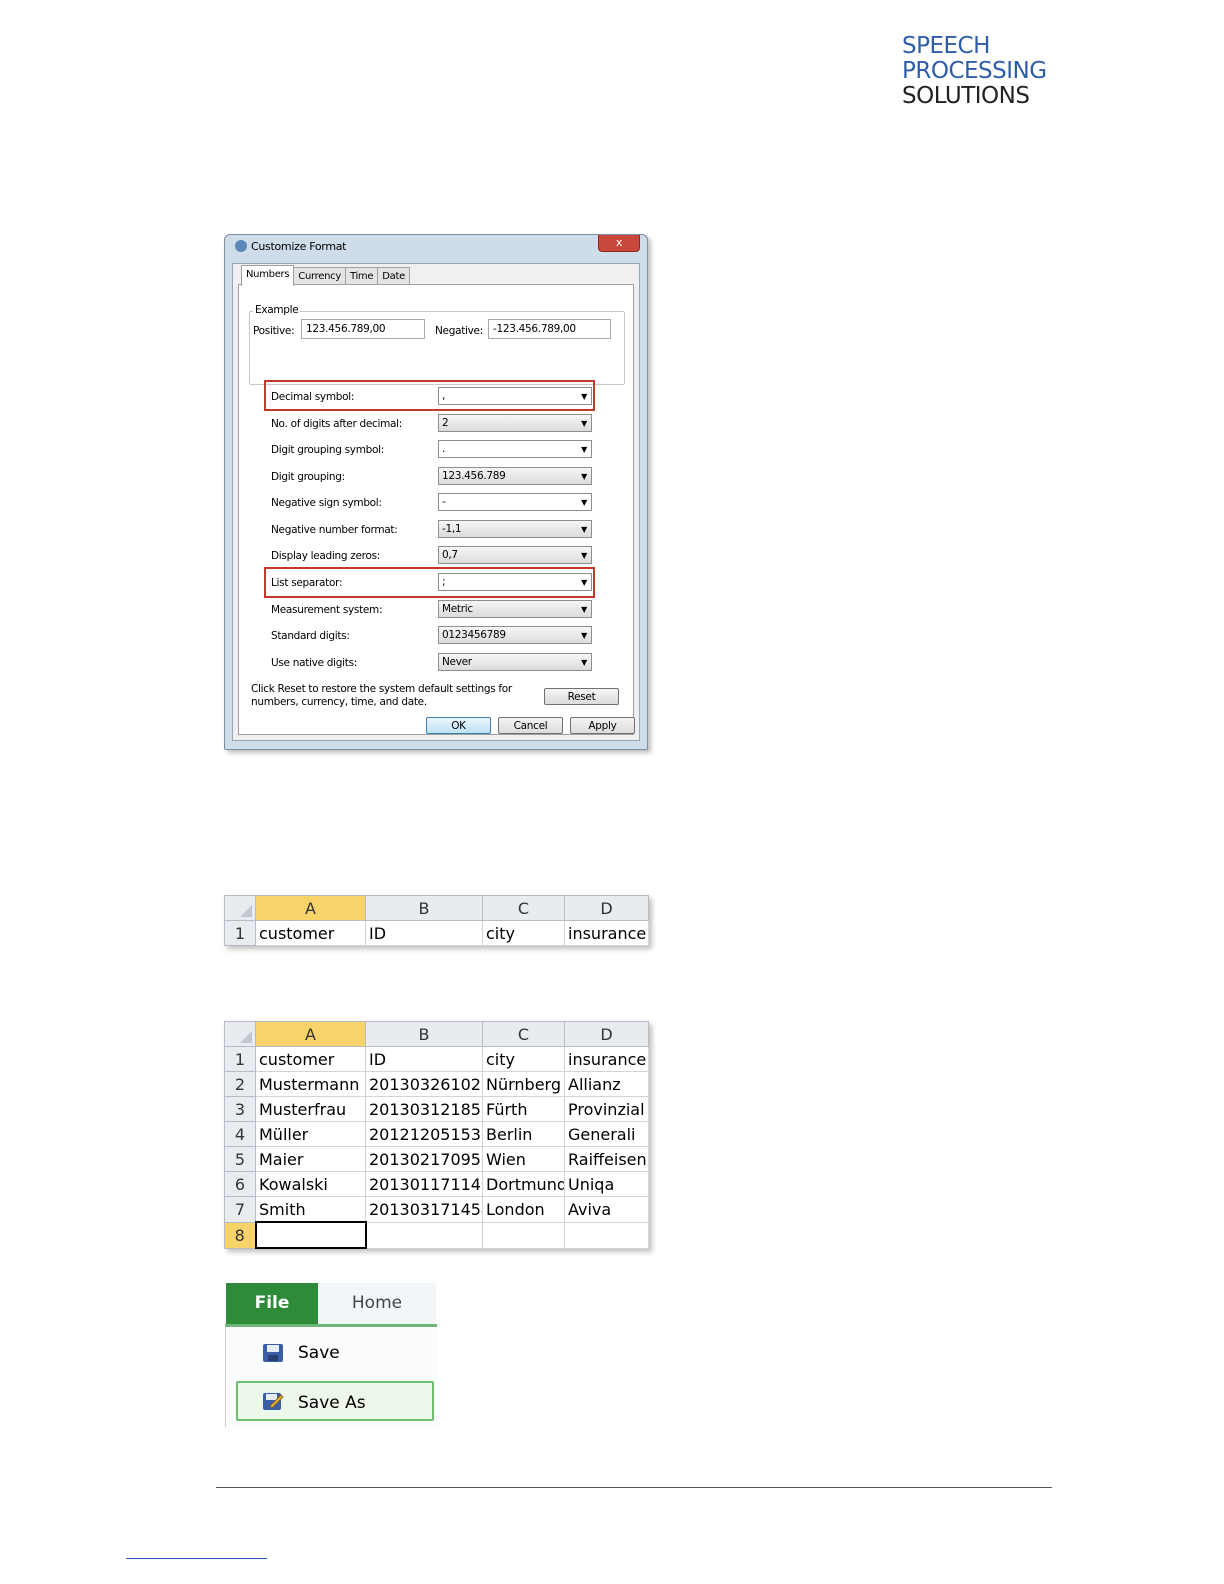 The height and width of the screenshot is (1584, 1224). I want to click on cell: Provinzial, so click(606, 1109).